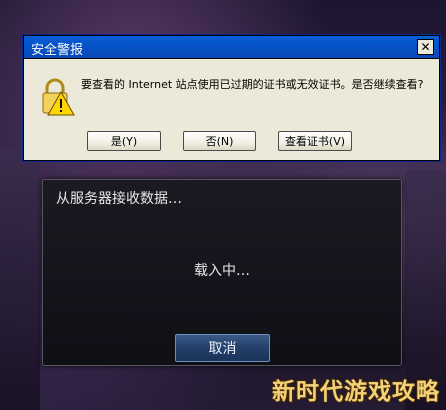 This screenshot has height=410, width=446. Describe the element at coordinates (124, 141) in the screenshot. I see `yes-button: 是(Y)` at that location.